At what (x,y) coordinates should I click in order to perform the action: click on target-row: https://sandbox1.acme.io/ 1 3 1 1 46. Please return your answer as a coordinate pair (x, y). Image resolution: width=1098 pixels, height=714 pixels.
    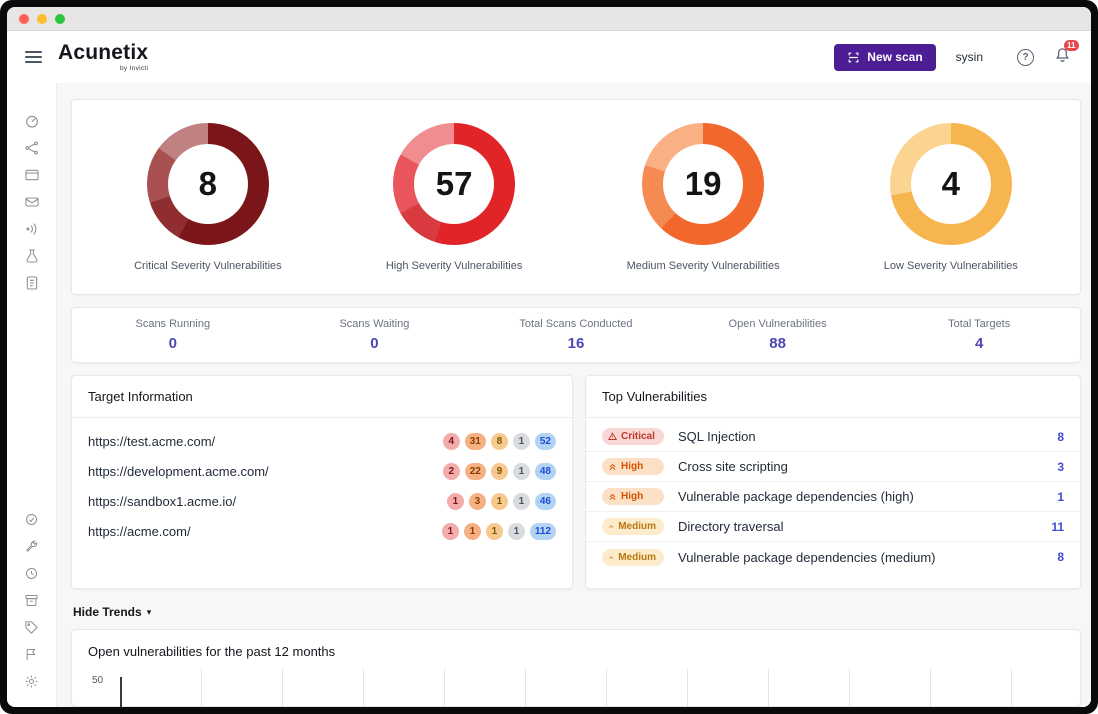
    Looking at the image, I should click on (322, 501).